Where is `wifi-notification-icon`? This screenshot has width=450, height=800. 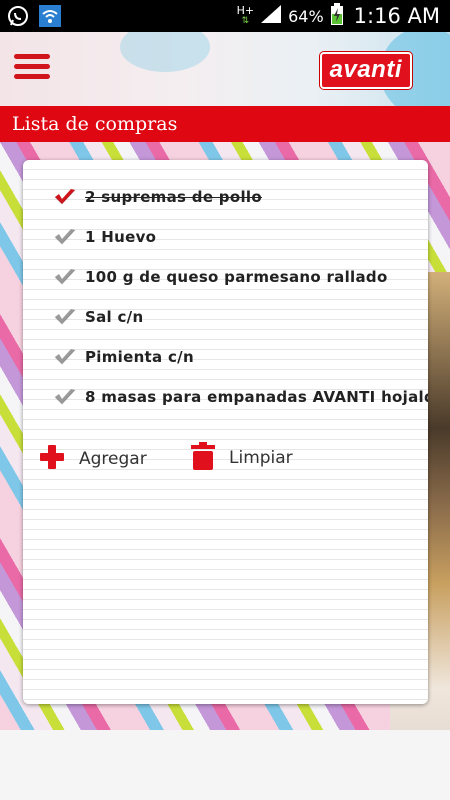 wifi-notification-icon is located at coordinates (50, 16).